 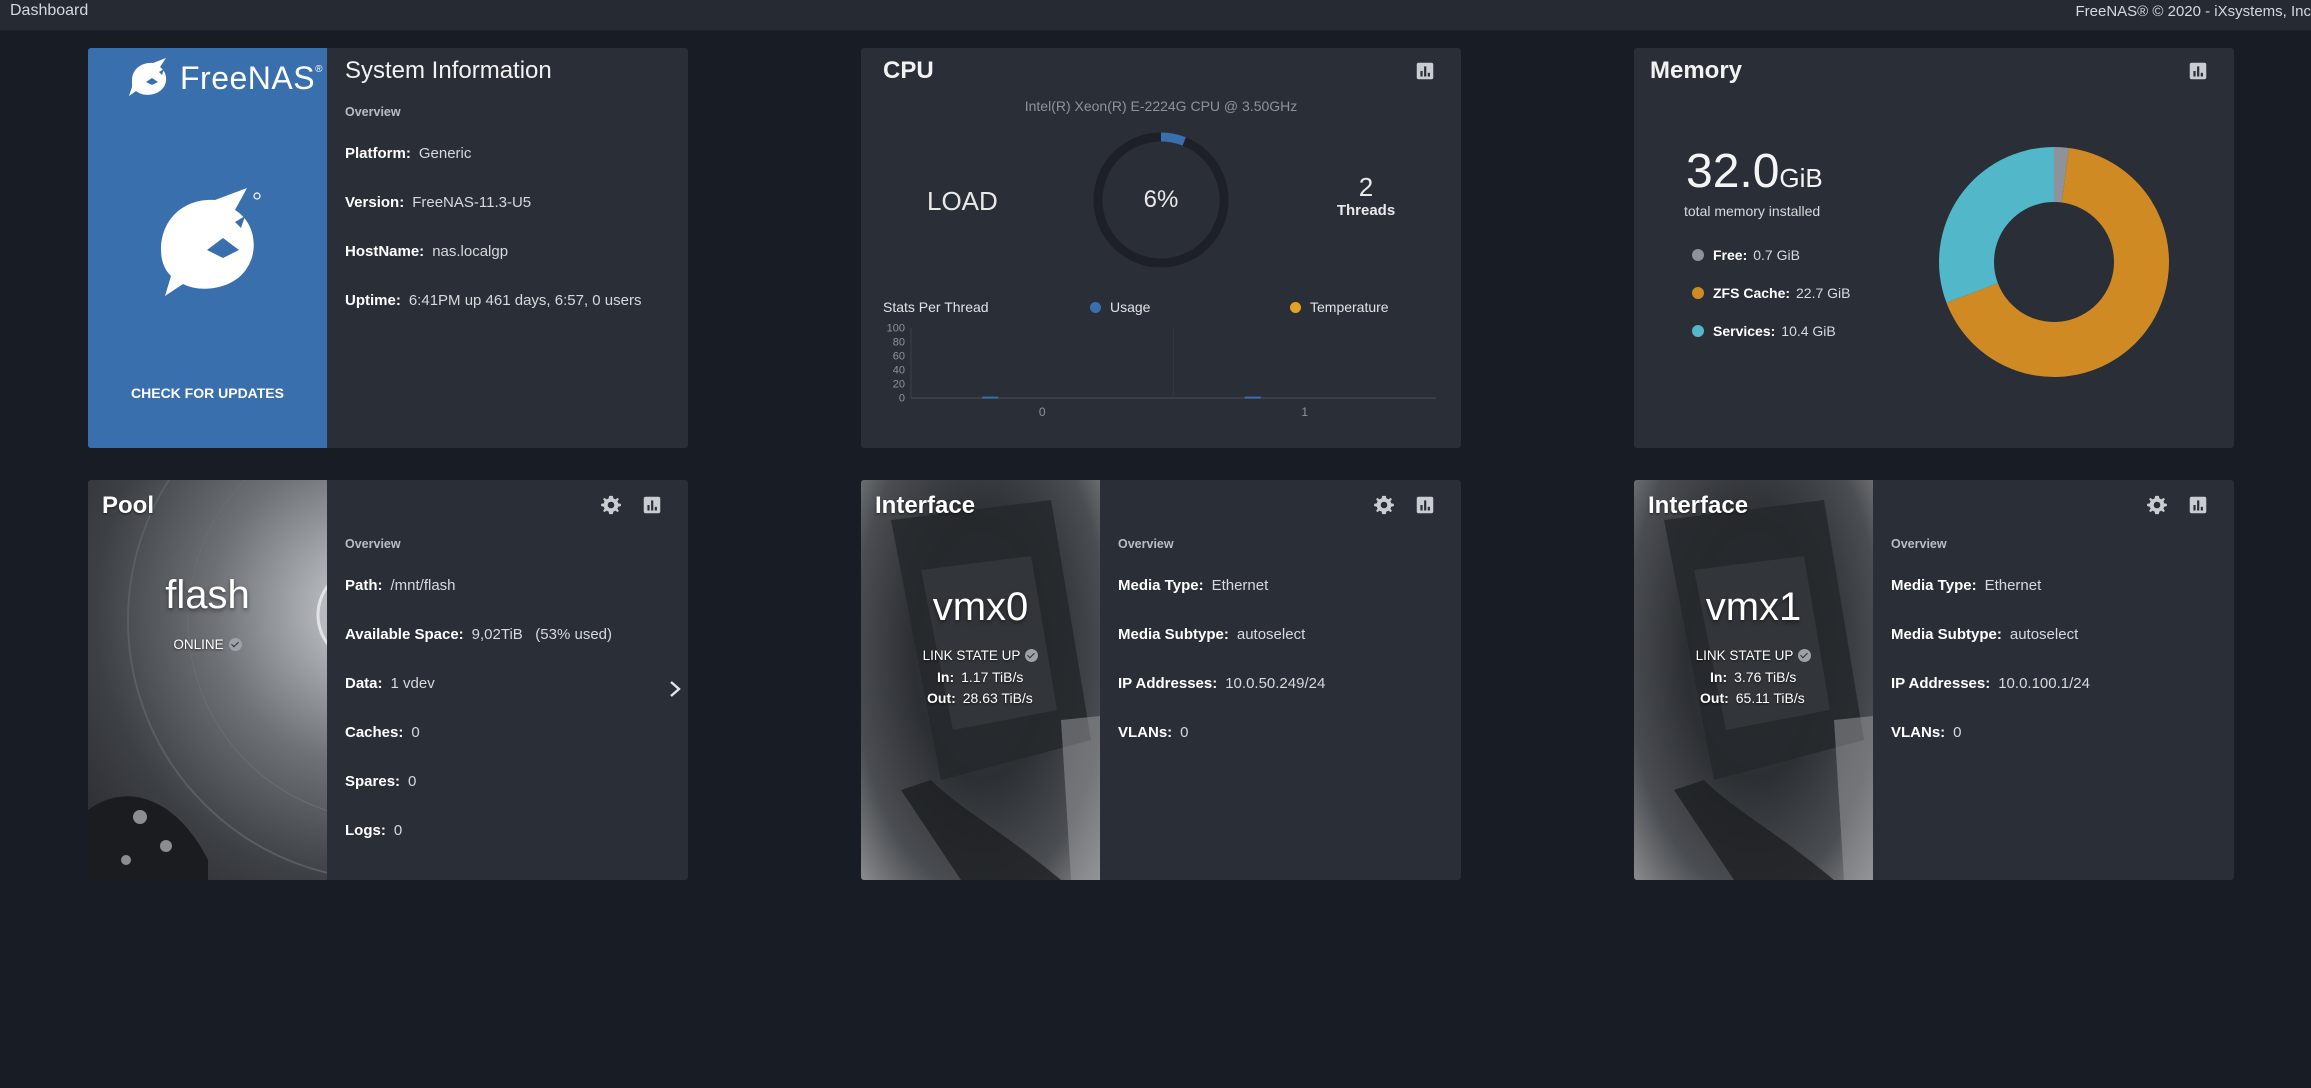 What do you see at coordinates (373, 300) in the screenshot?
I see `uptime-label: Uptime:` at bounding box center [373, 300].